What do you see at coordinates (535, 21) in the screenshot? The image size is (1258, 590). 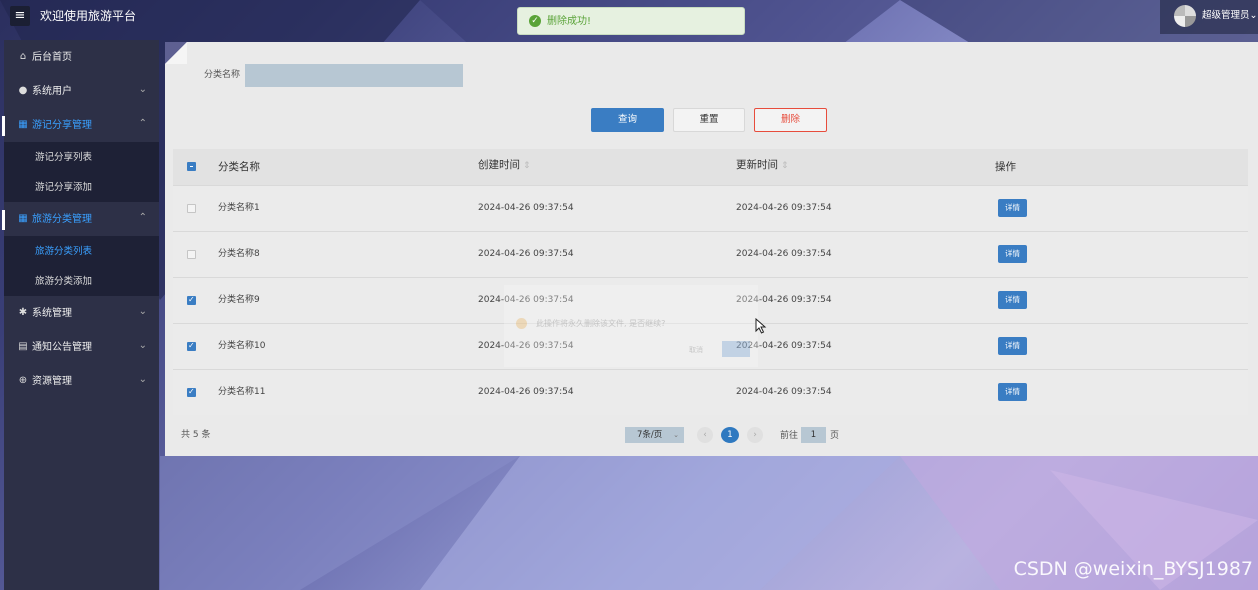 I see `success-check-icon: ✓` at bounding box center [535, 21].